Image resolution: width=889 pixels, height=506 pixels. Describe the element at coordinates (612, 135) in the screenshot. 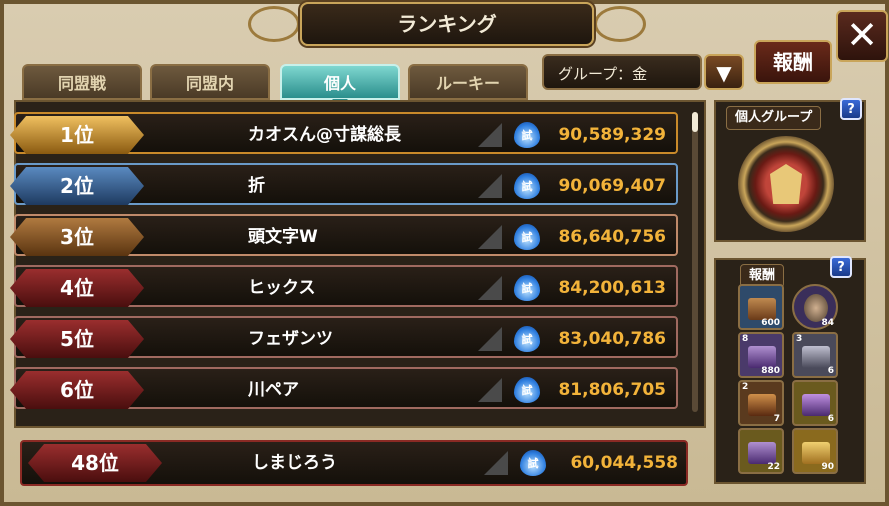

I see `power-value: 90,589,329` at that location.